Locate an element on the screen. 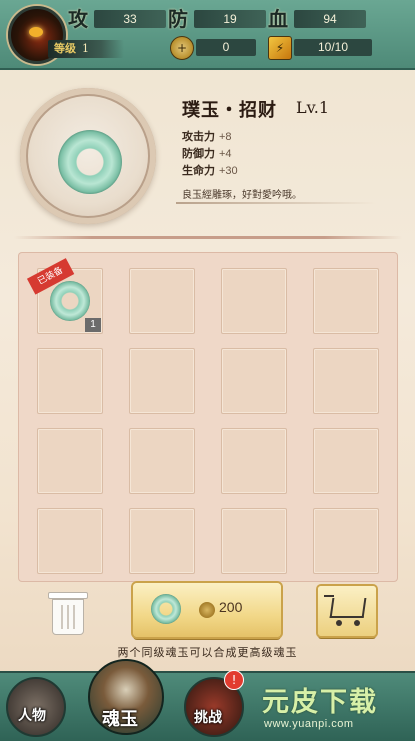  synthesis-hint: 两个同级魂玉可以合成更高级魂玉 is located at coordinates (207, 652).